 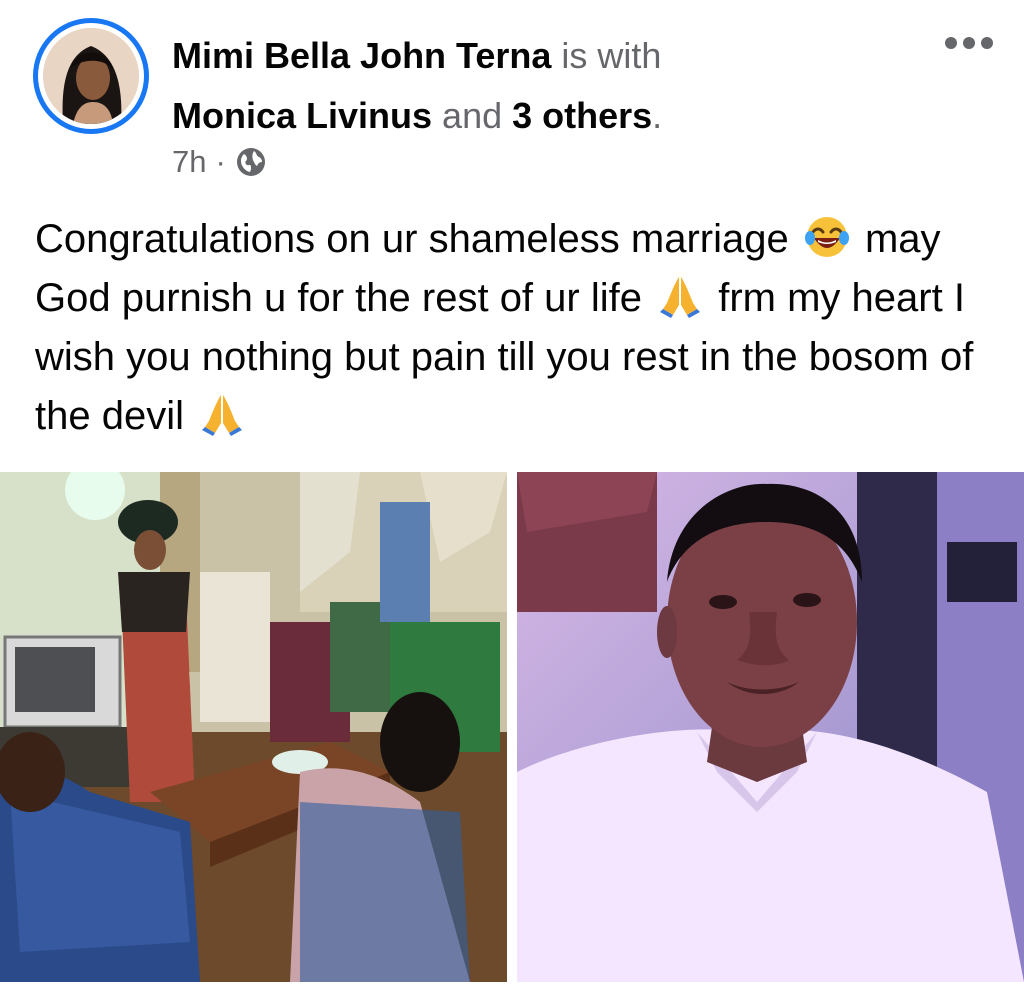 What do you see at coordinates (412, 239) in the screenshot?
I see `post-text-segment: Congratulations on ur shameless marriage` at bounding box center [412, 239].